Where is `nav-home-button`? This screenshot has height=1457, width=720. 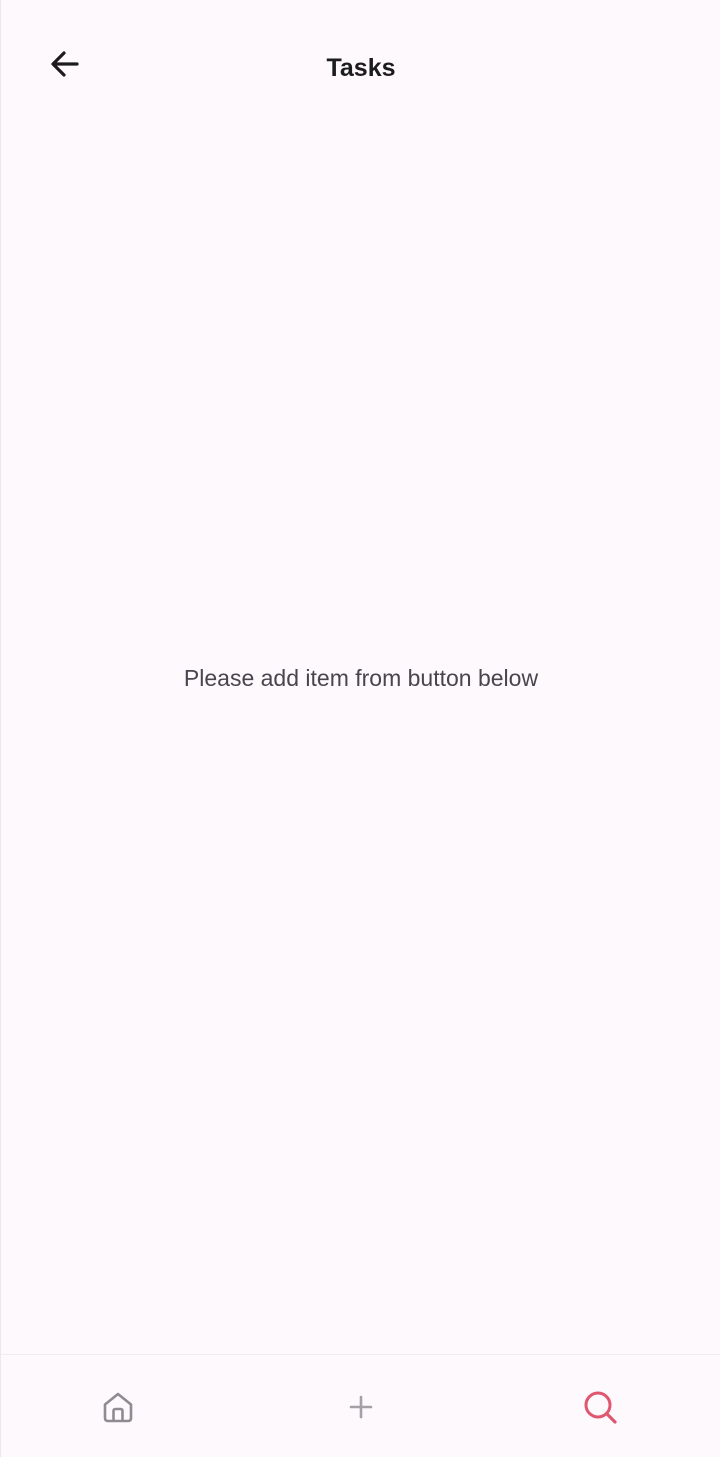 nav-home-button is located at coordinates (118, 1407).